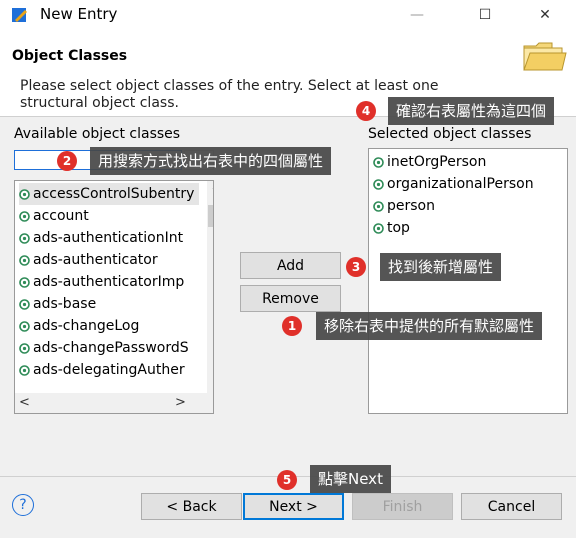 This screenshot has height=538, width=576. Describe the element at coordinates (114, 403) in the screenshot. I see `horizontal-scrollbar: < >` at that location.